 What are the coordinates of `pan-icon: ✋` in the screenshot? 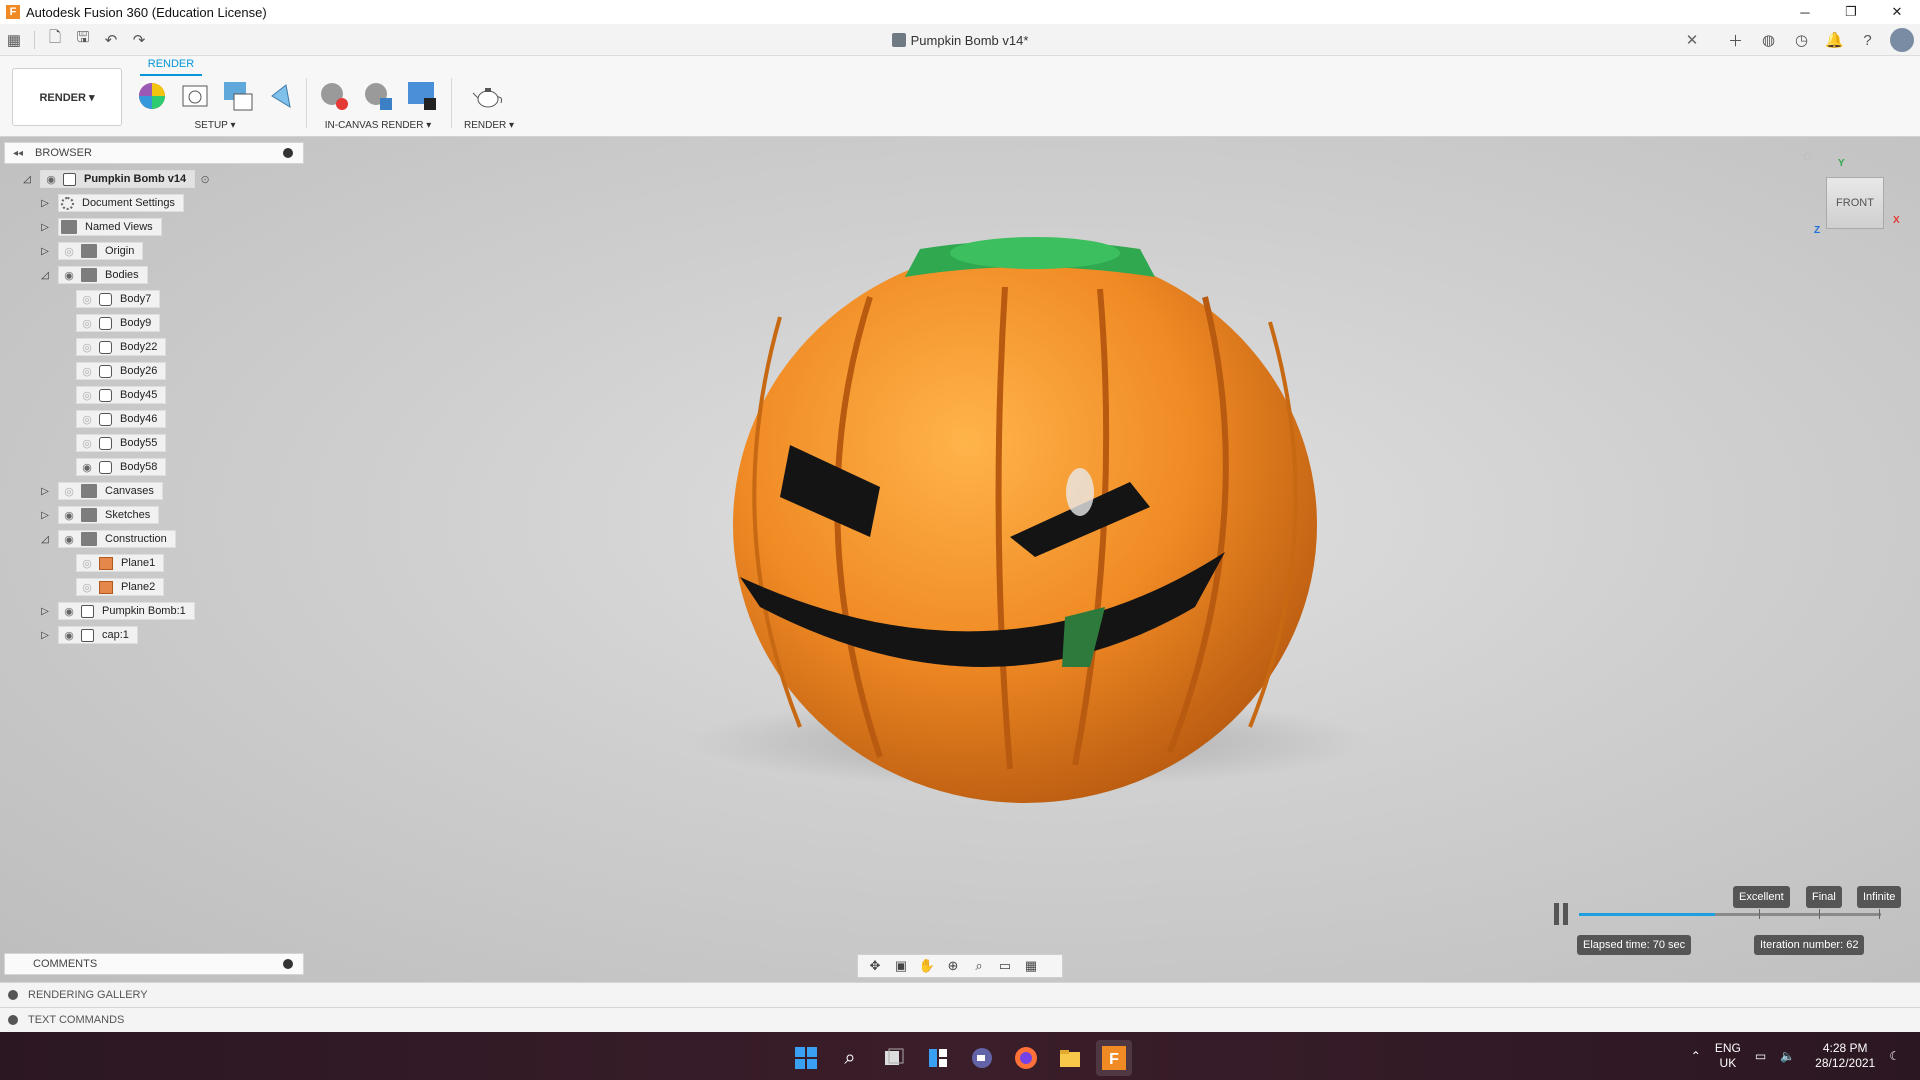 It's located at (927, 966).